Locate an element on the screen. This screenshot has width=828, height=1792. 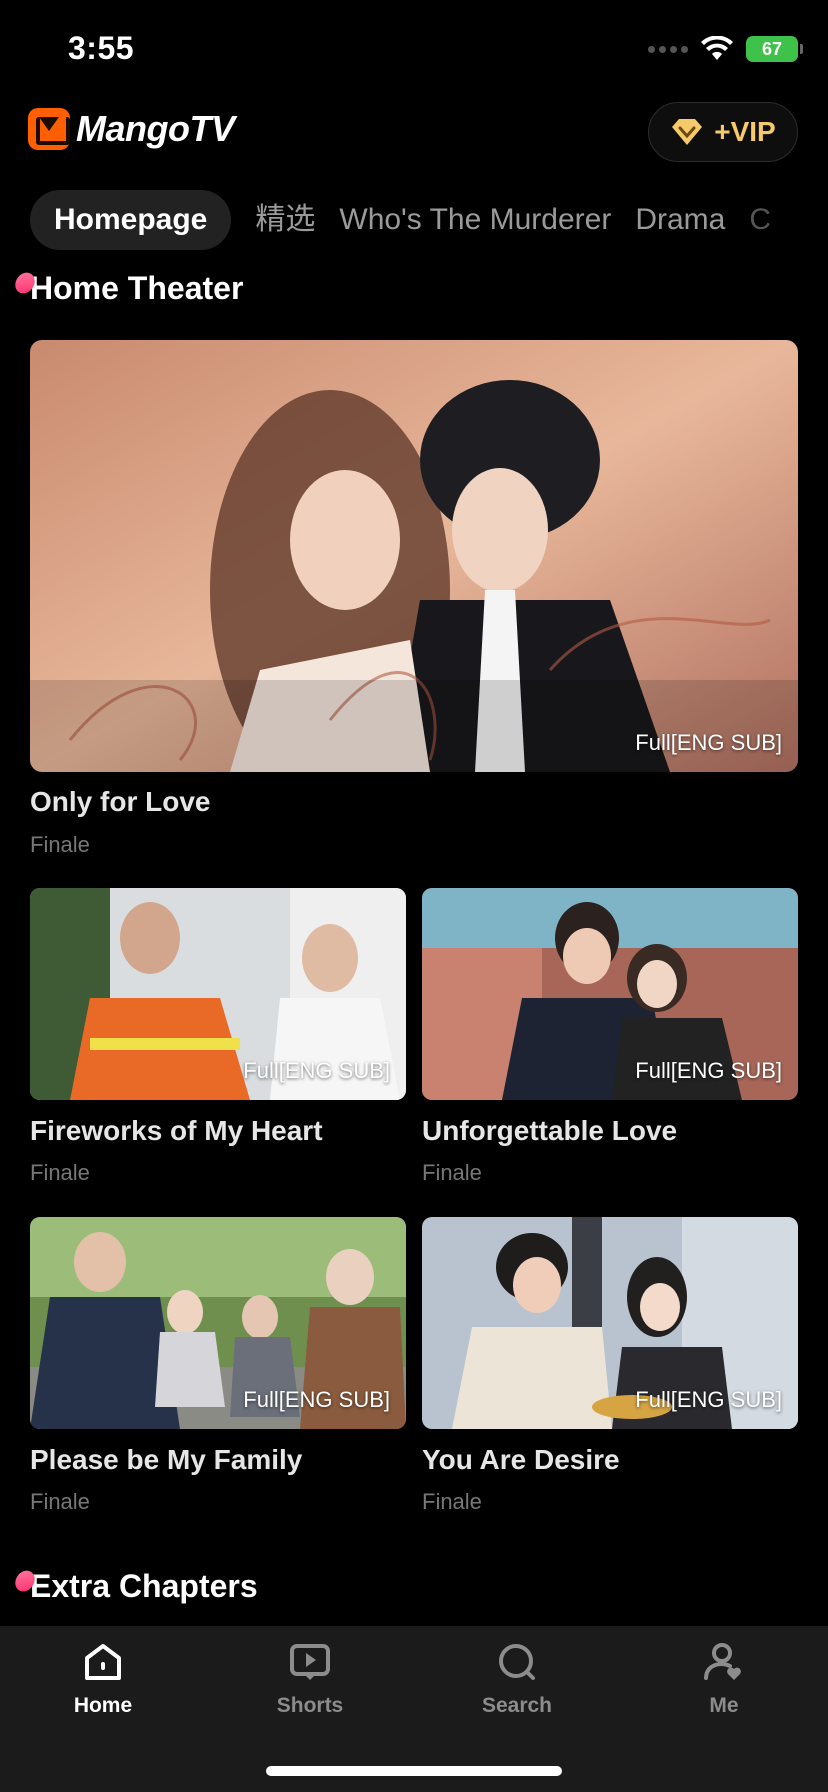
section-title-extra-chapters: Extra Chapters is located at coordinates (134, 1585).